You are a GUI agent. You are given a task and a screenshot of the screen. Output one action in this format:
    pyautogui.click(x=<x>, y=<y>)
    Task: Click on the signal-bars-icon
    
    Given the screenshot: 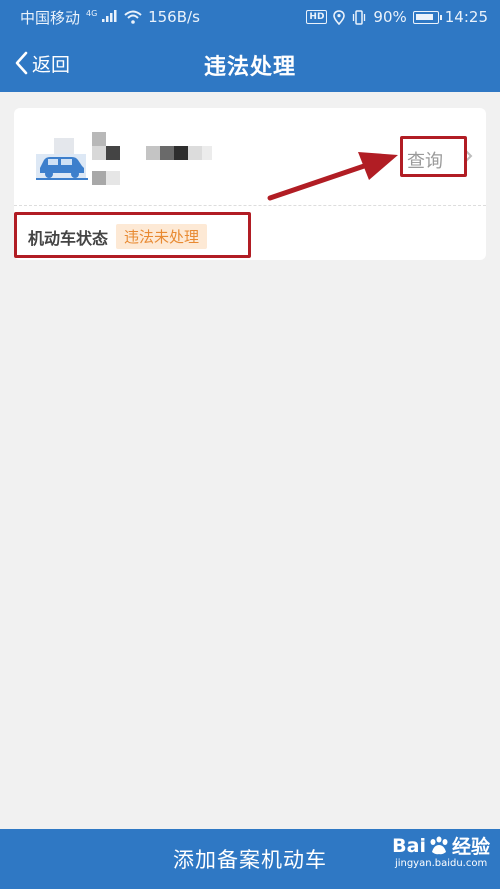 What is the action you would take?
    pyautogui.click(x=109, y=16)
    